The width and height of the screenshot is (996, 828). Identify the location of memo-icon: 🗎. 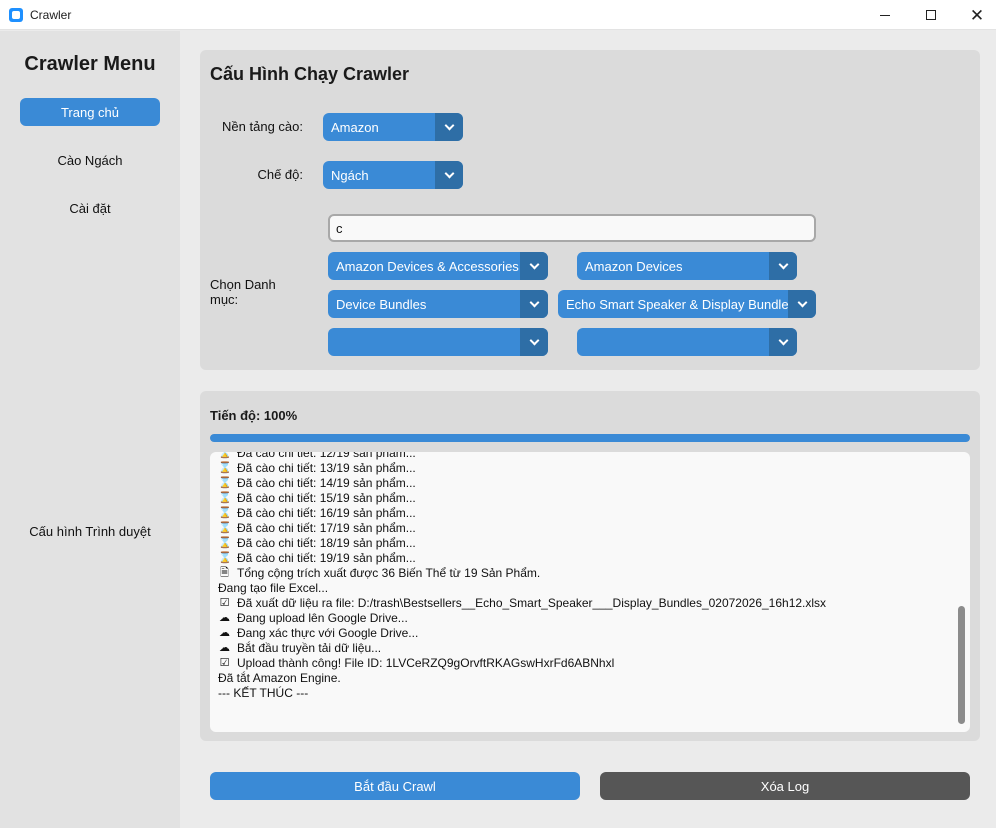
(224, 573).